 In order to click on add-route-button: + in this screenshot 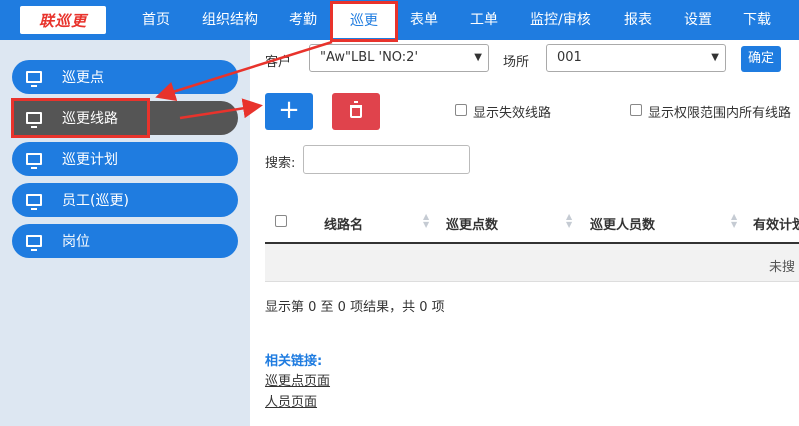, I will do `click(289, 111)`.